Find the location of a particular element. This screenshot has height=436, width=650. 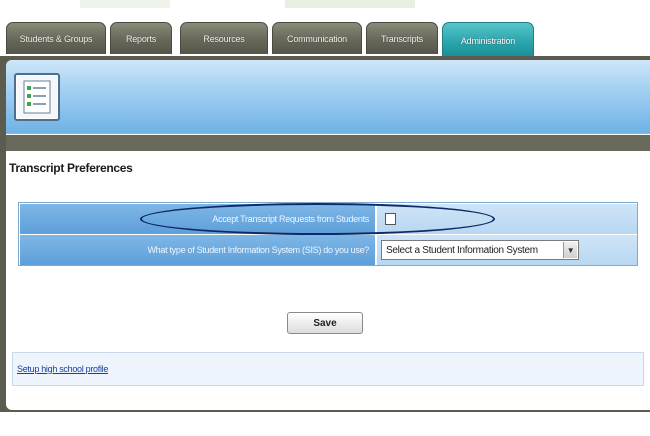

tab-students-groups: Students & Groups is located at coordinates (56, 38).